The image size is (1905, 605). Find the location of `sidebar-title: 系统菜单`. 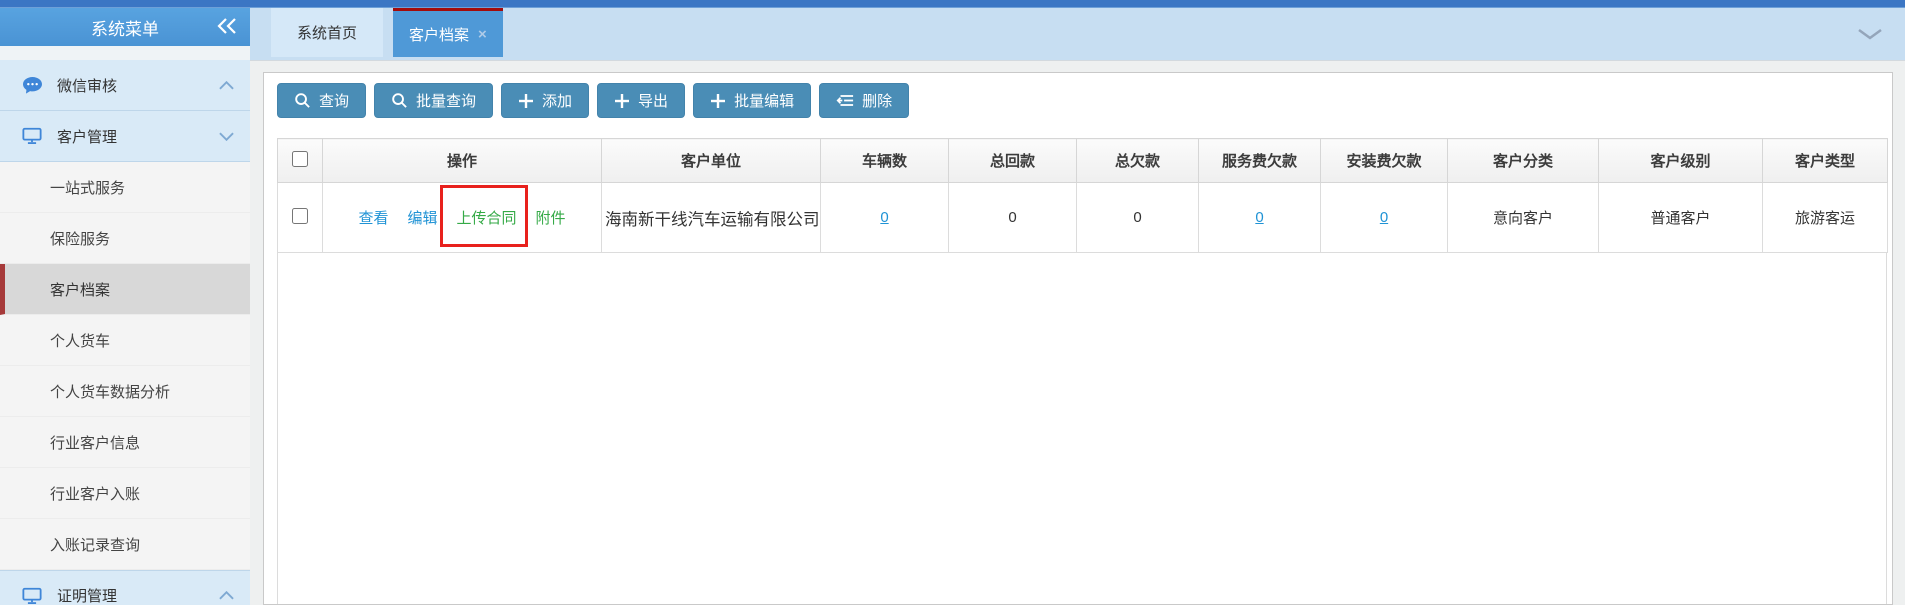

sidebar-title: 系统菜单 is located at coordinates (125, 29).